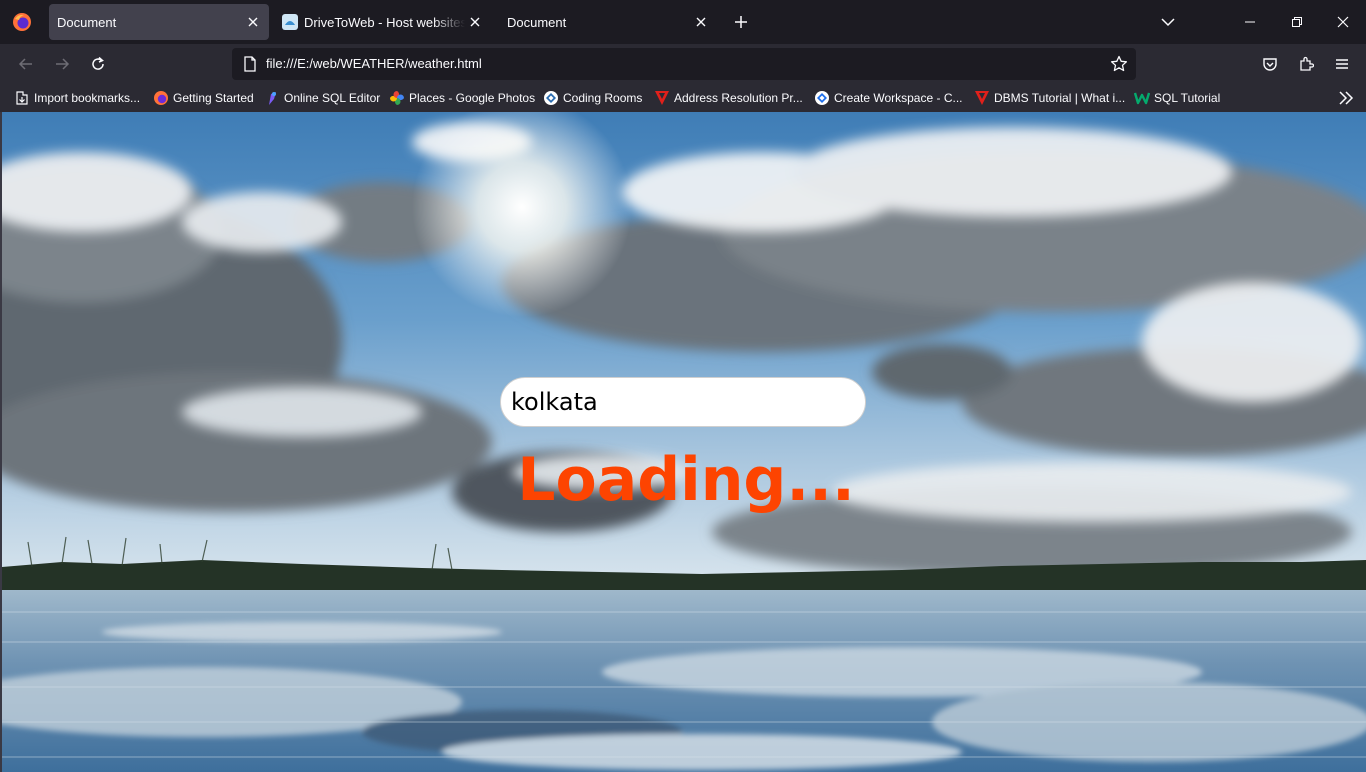  Describe the element at coordinates (1187, 98) in the screenshot. I see `bookmark-label: SQL Tutorial` at that location.